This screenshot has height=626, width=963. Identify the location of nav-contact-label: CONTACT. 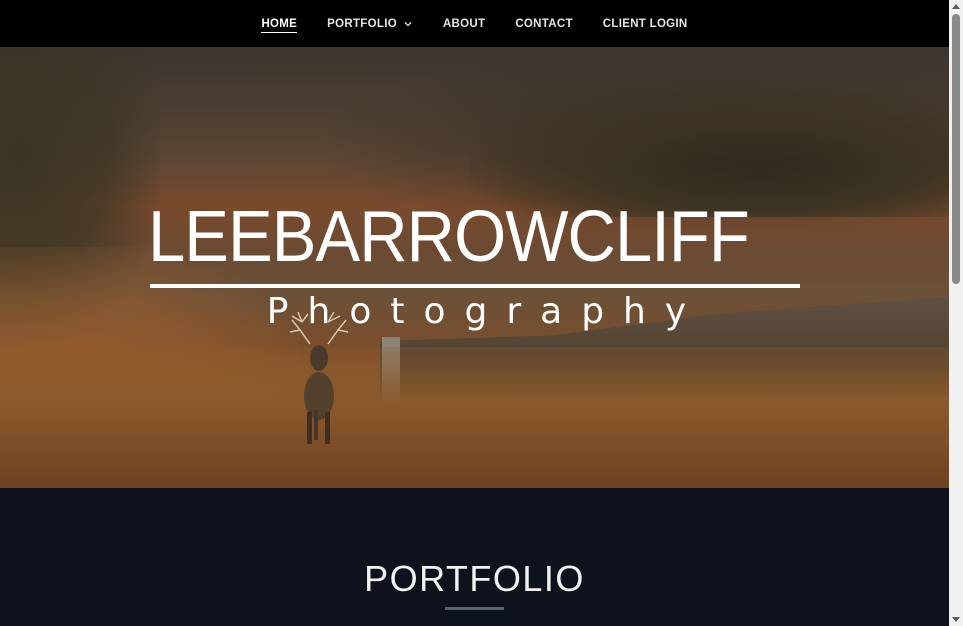
(544, 23).